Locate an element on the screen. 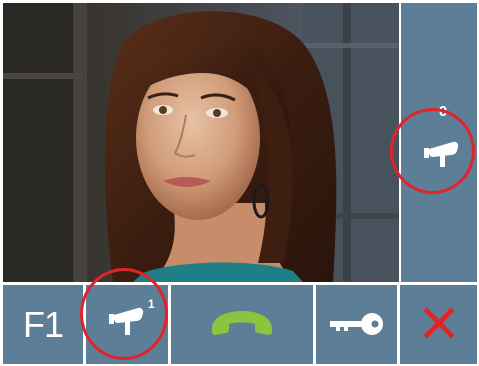  hangup-button is located at coordinates (242, 324).